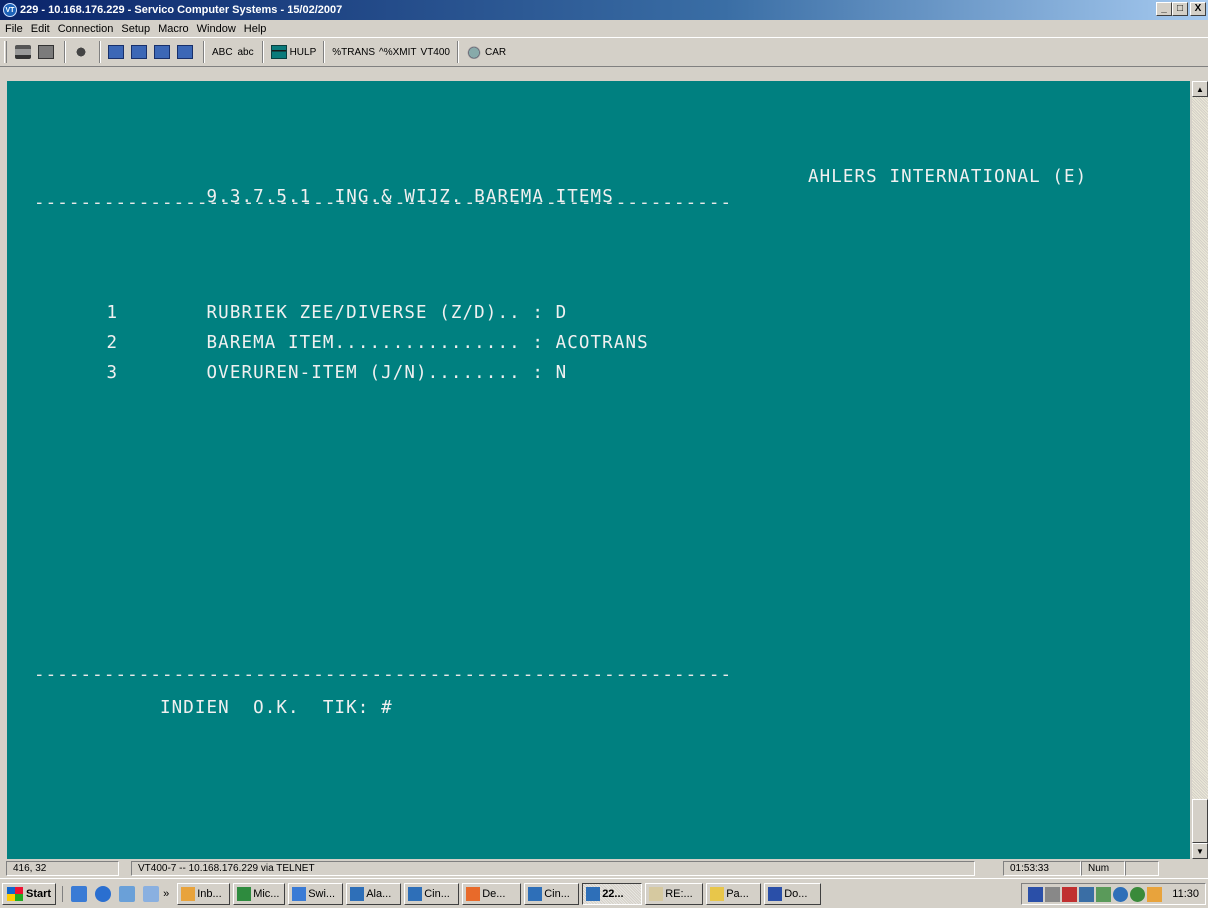  I want to click on cursor-position: 416, 32, so click(62, 868).